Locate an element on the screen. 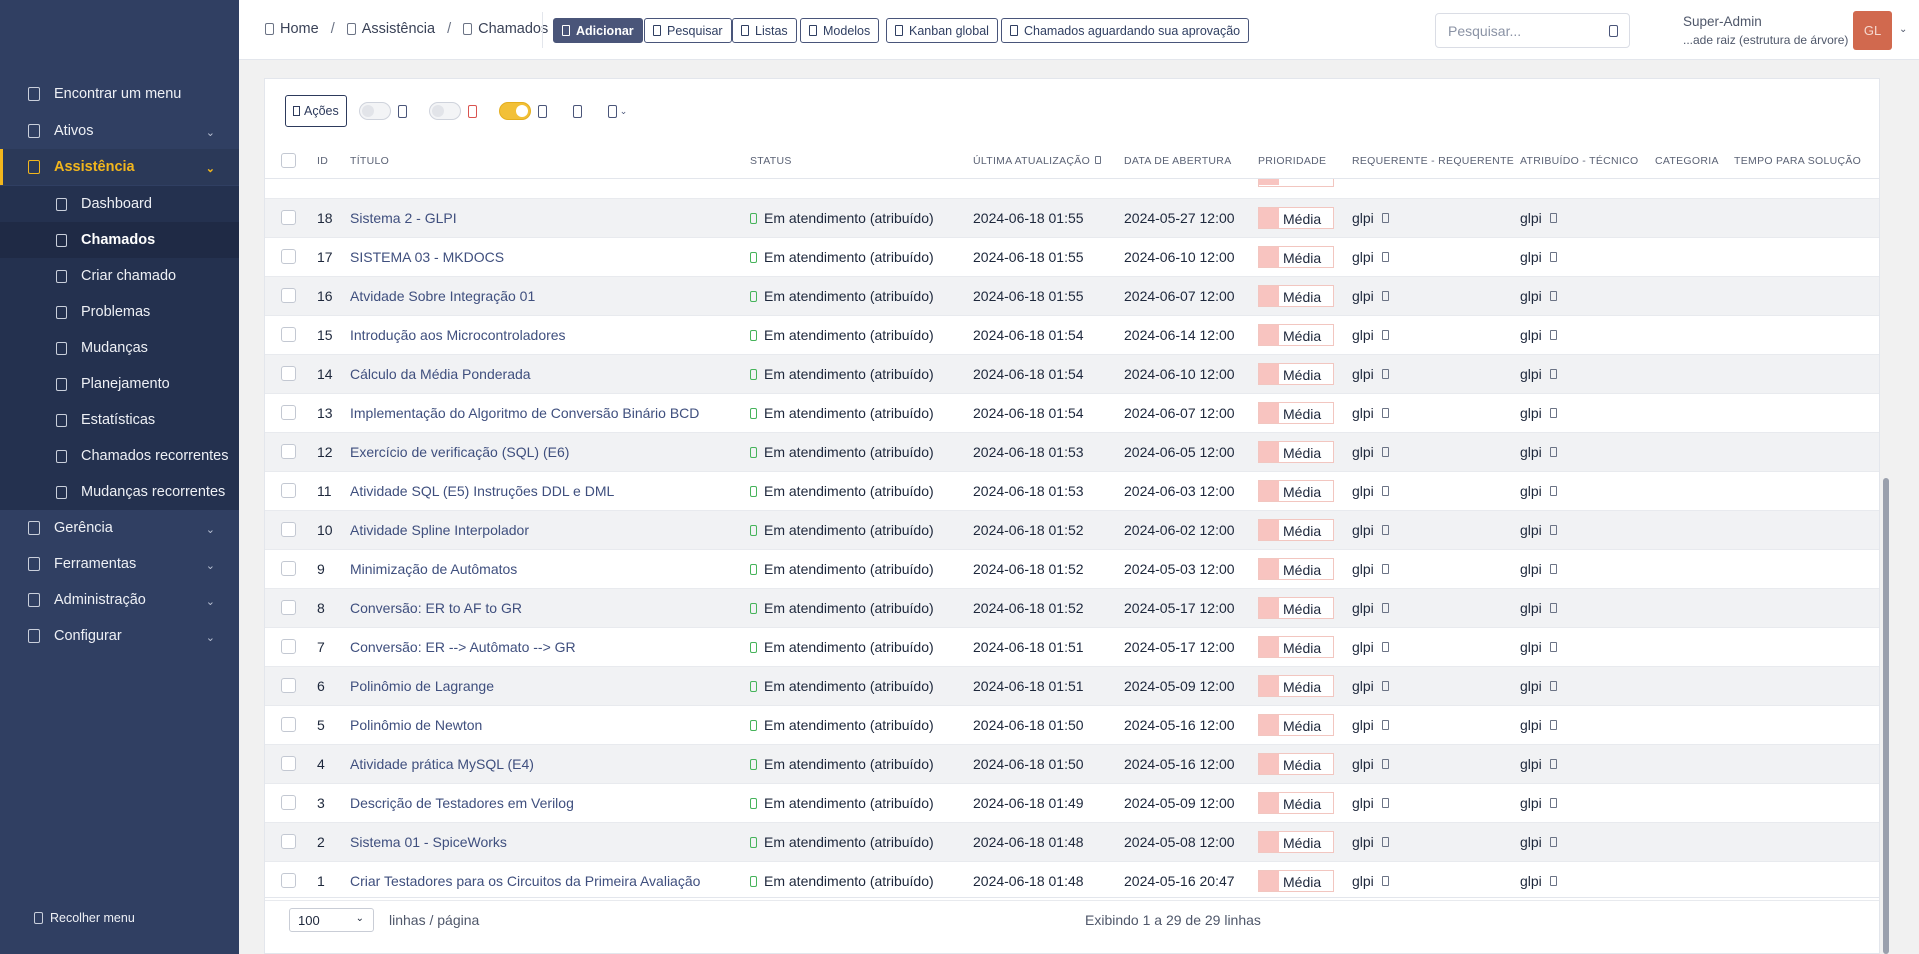  column-header-id: ID is located at coordinates (322, 161).